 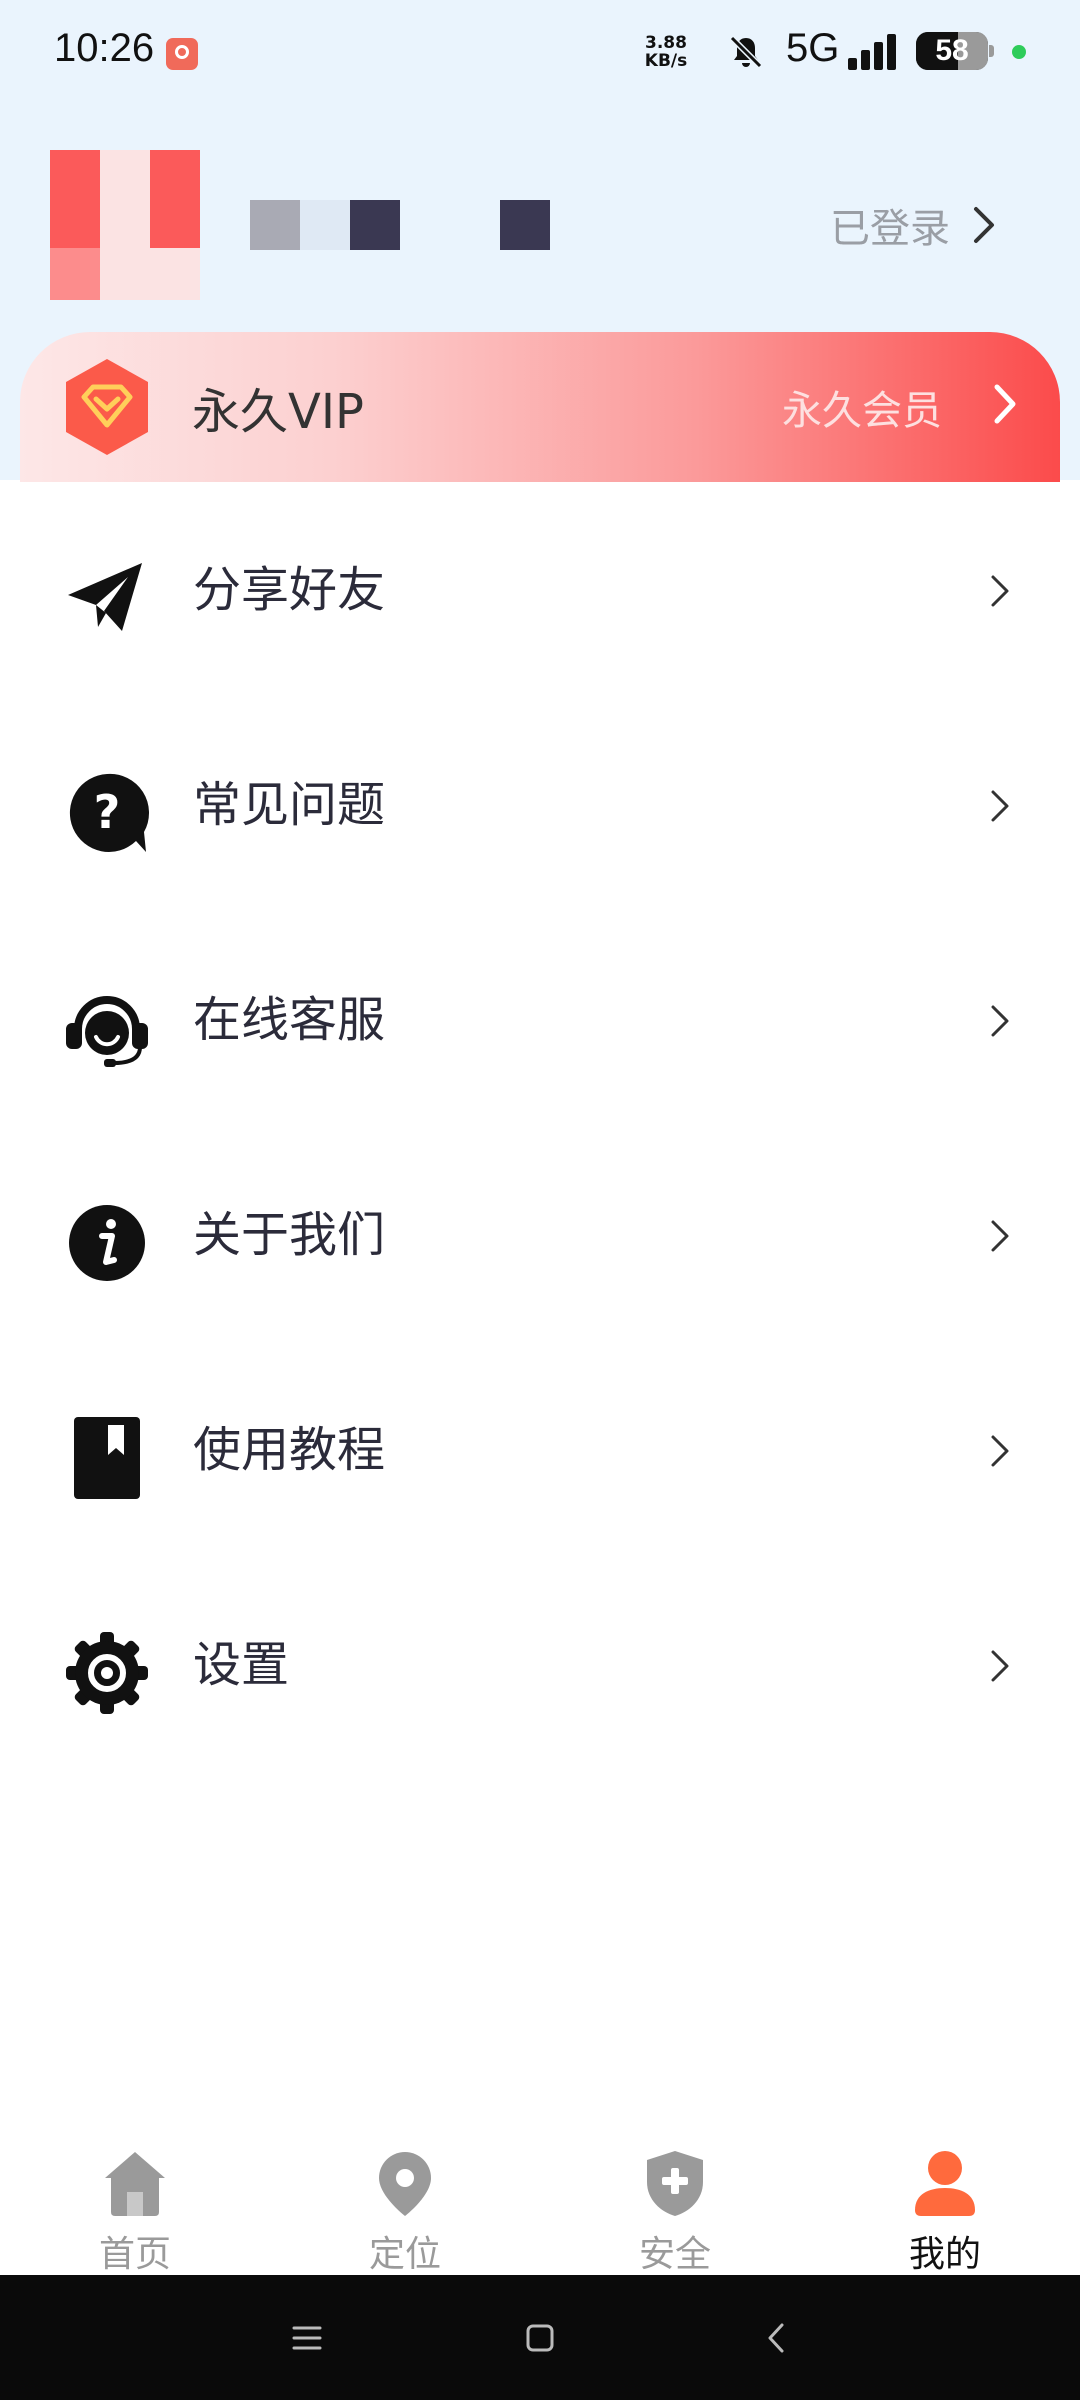 I want to click on tab-location: 定位, so click(x=405, y=2202).